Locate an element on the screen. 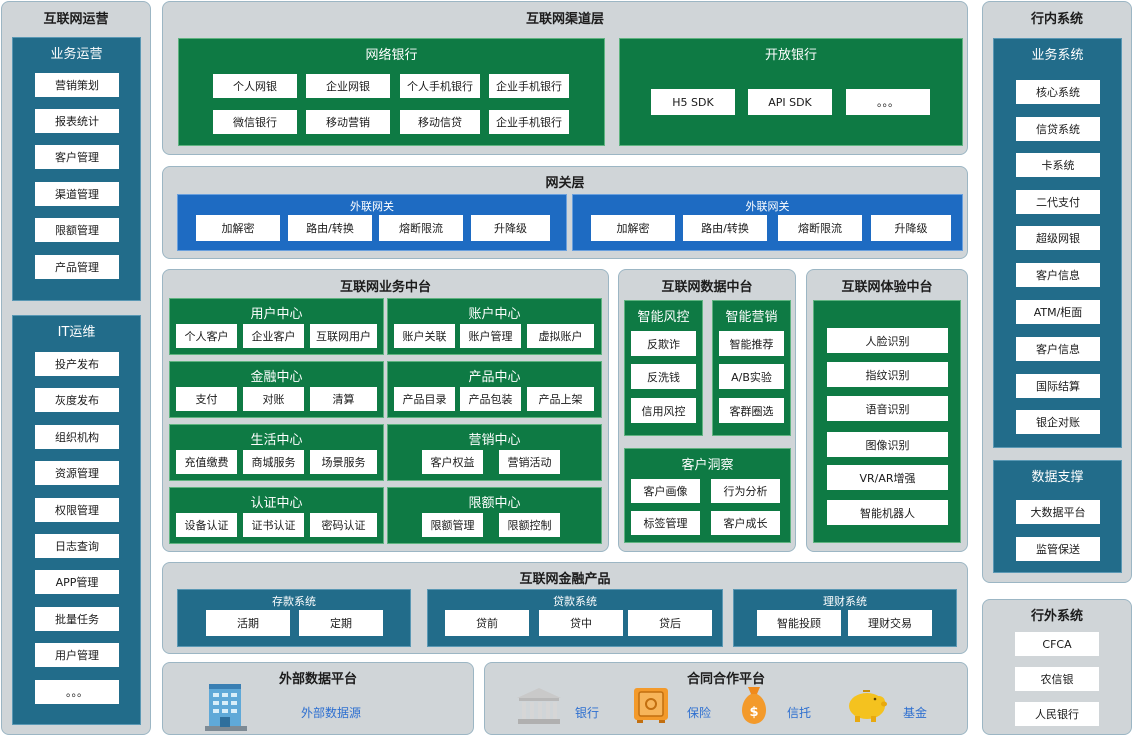 The image size is (1133, 736). openbank-item: H5 SDK is located at coordinates (693, 102).